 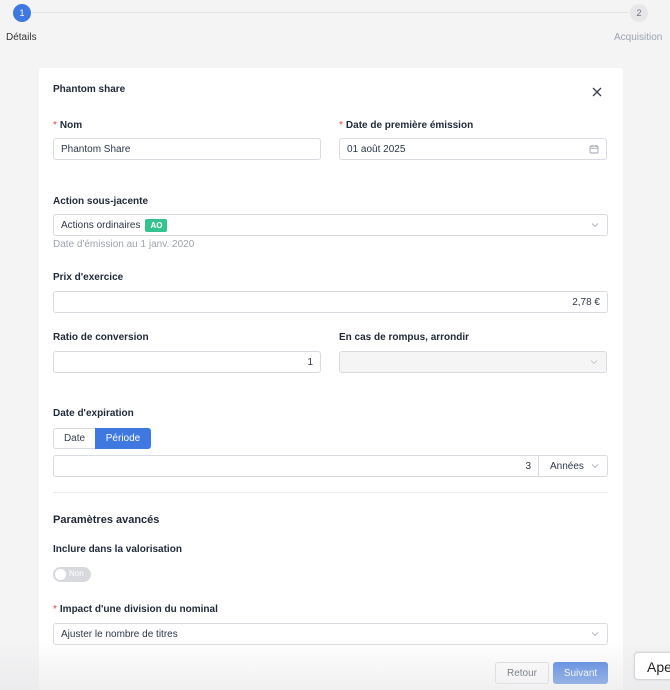 I want to click on date-expiration-label: Date d'expiration, so click(x=93, y=413).